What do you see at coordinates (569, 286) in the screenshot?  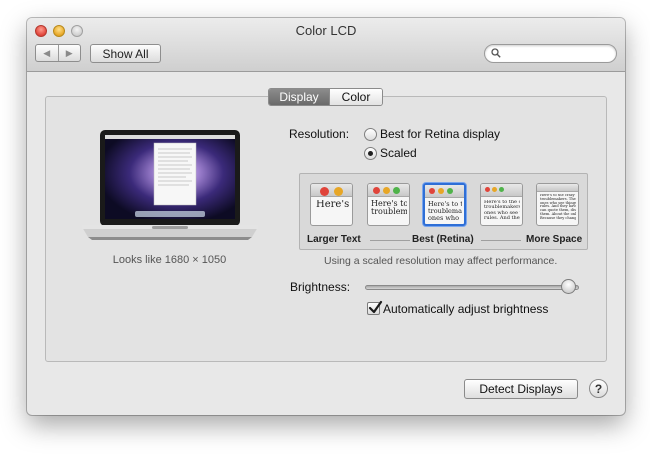 I see `brightness-slider-knob` at bounding box center [569, 286].